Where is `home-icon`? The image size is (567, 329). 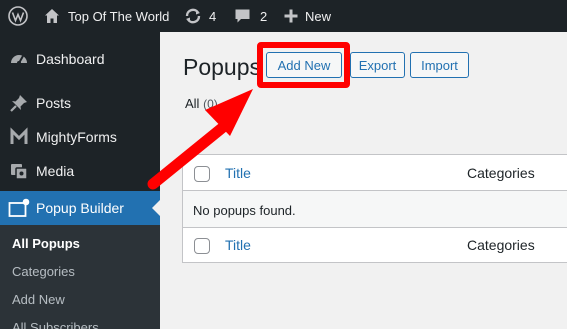 home-icon is located at coordinates (52, 16).